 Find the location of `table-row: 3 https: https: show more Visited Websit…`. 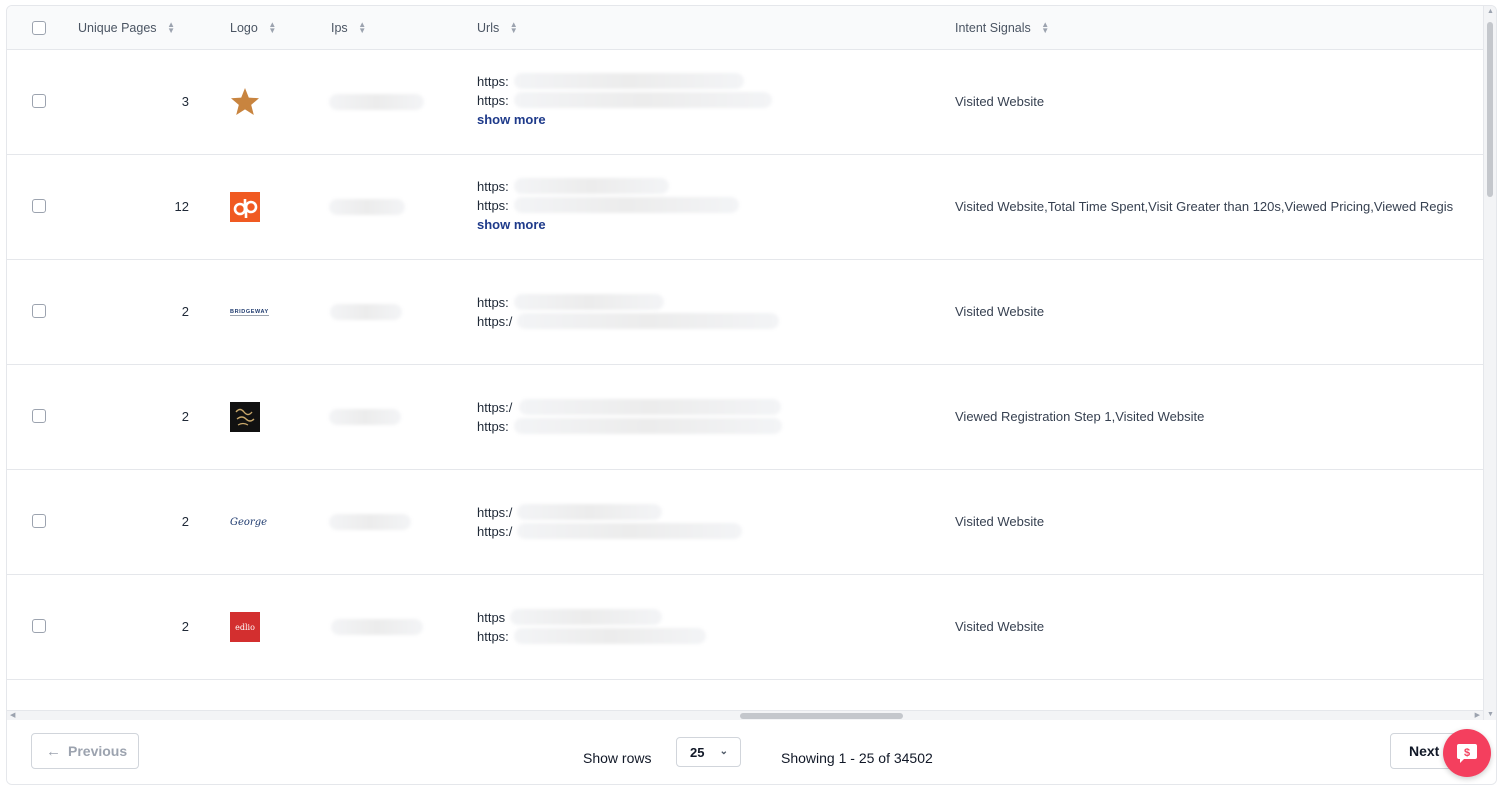

table-row: 3 https: https: show more Visited Websit… is located at coordinates (745, 102).